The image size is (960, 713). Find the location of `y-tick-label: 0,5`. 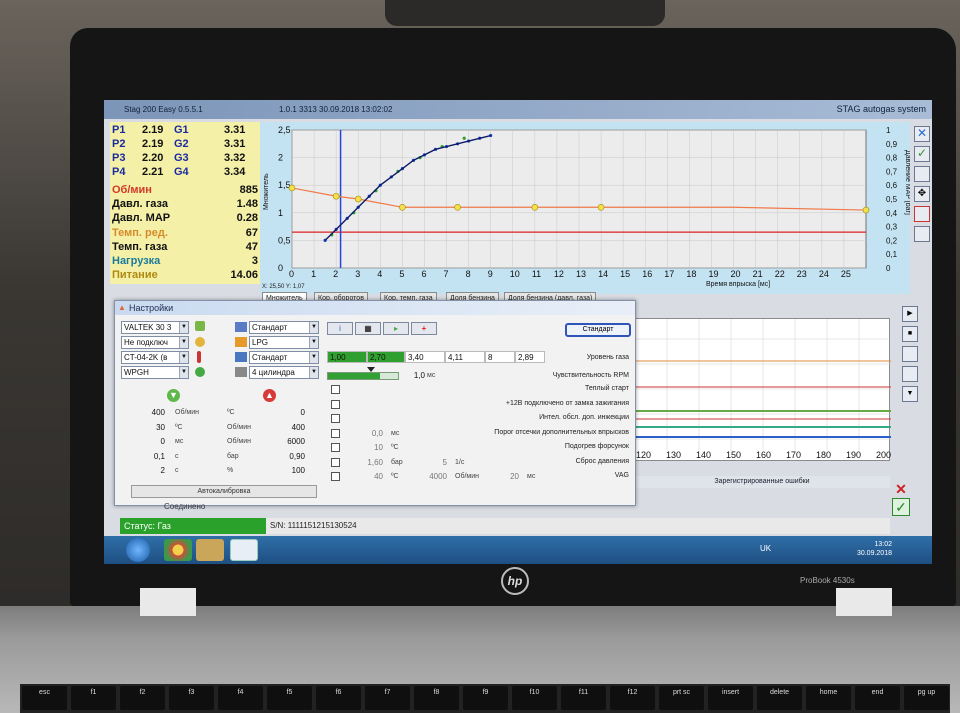

y-tick-label: 0,5 is located at coordinates (284, 240).